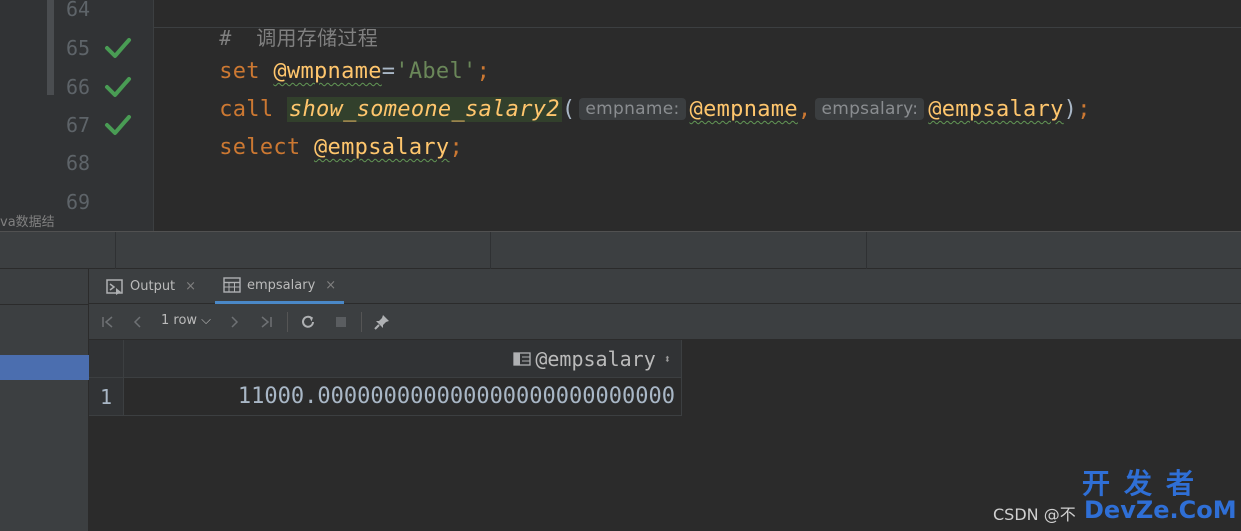  I want to click on tab-output: Output ×, so click(151, 286).